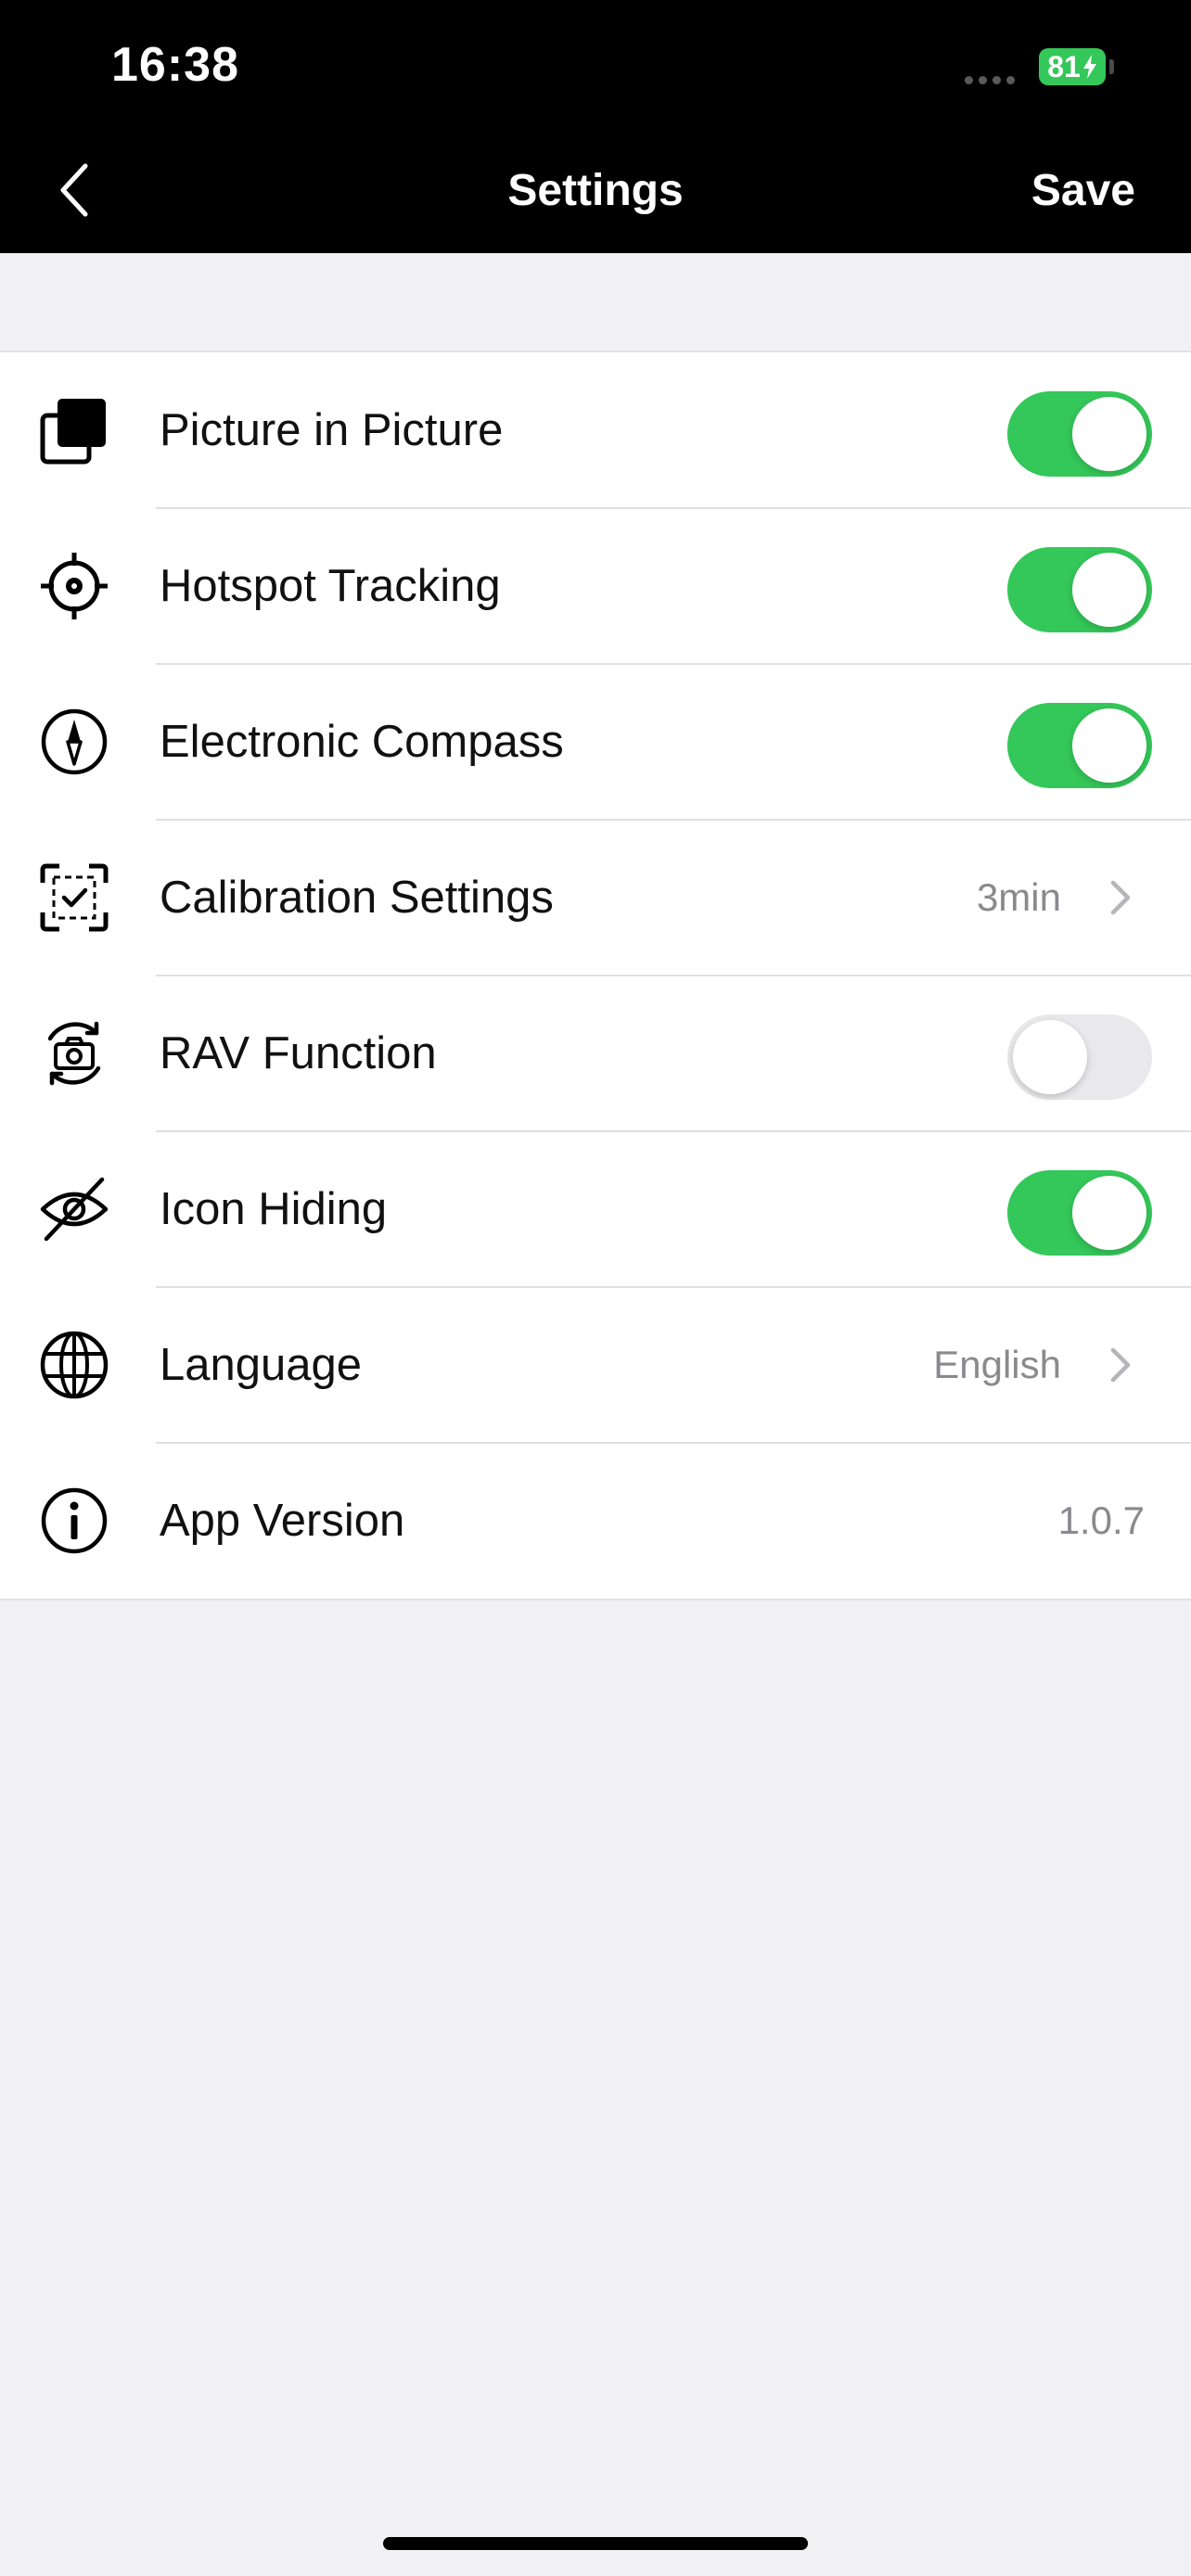 Image resolution: width=1191 pixels, height=2576 pixels. Describe the element at coordinates (274, 1209) in the screenshot. I see `setting-label: Icon Hiding` at that location.